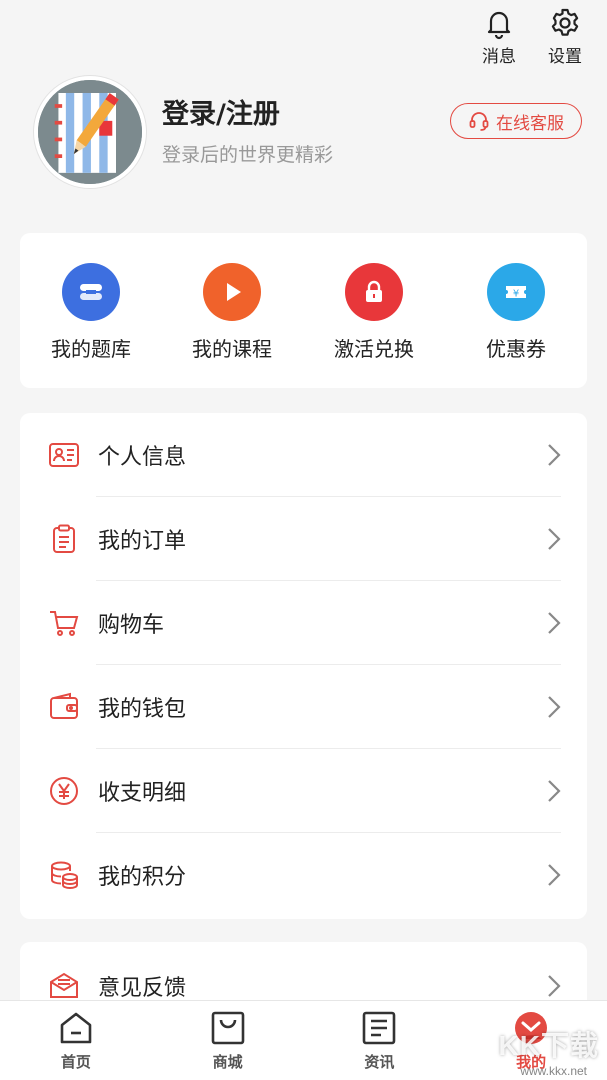 The width and height of the screenshot is (607, 1080). I want to click on avatar, so click(90, 132).